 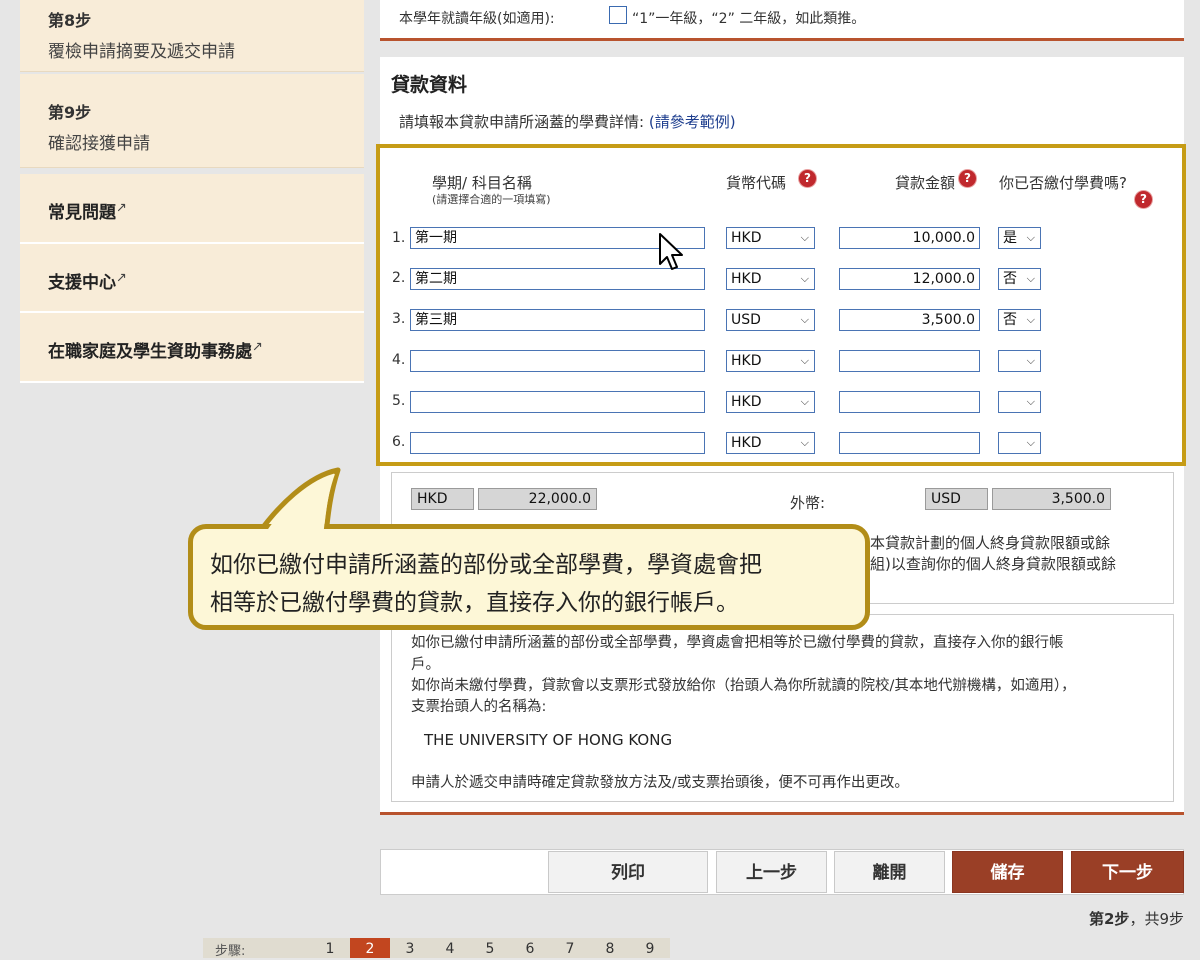 I want to click on foreign-currency-label: 外幣:, so click(x=808, y=503).